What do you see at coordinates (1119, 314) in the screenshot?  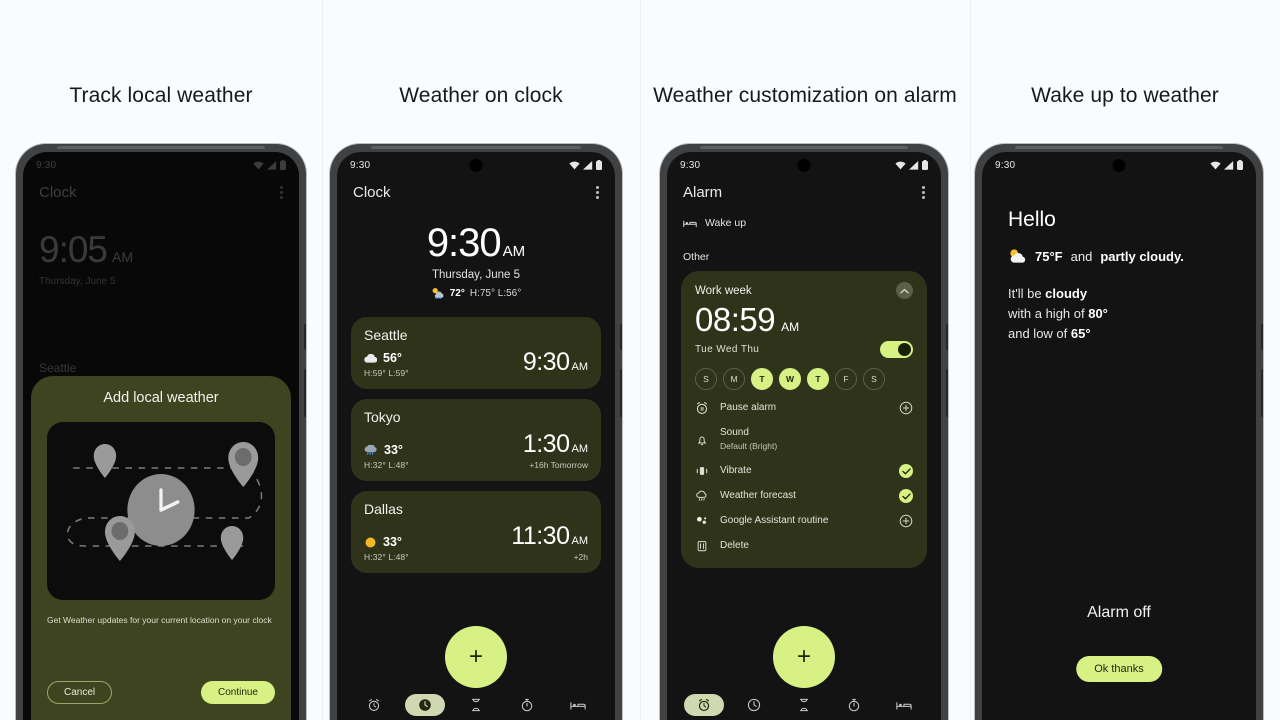 I see `forecast-line-2: with a high of 80°` at bounding box center [1119, 314].